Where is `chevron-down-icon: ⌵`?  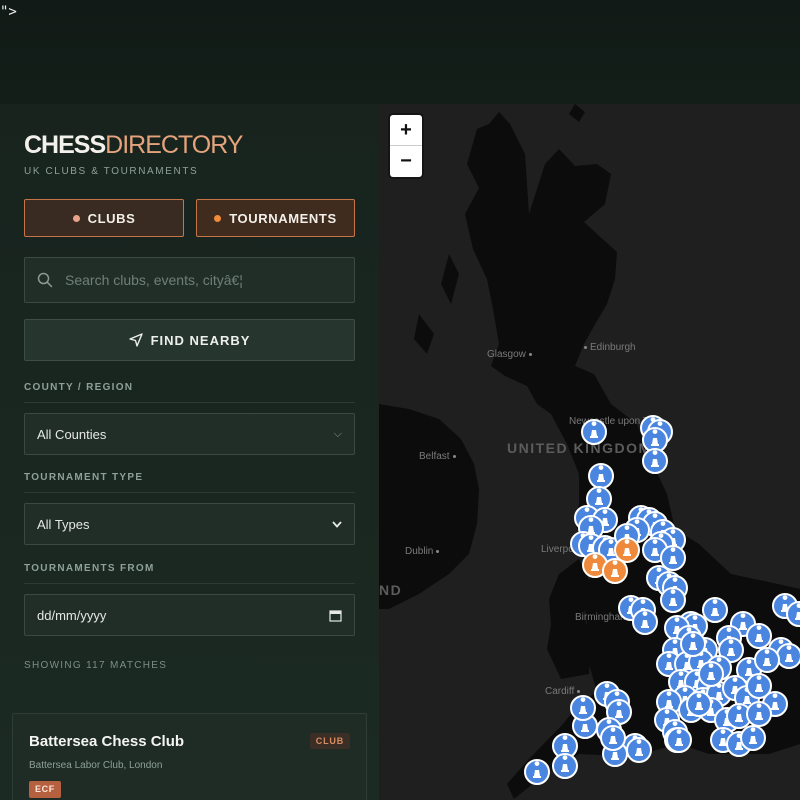 chevron-down-icon: ⌵ is located at coordinates (337, 433).